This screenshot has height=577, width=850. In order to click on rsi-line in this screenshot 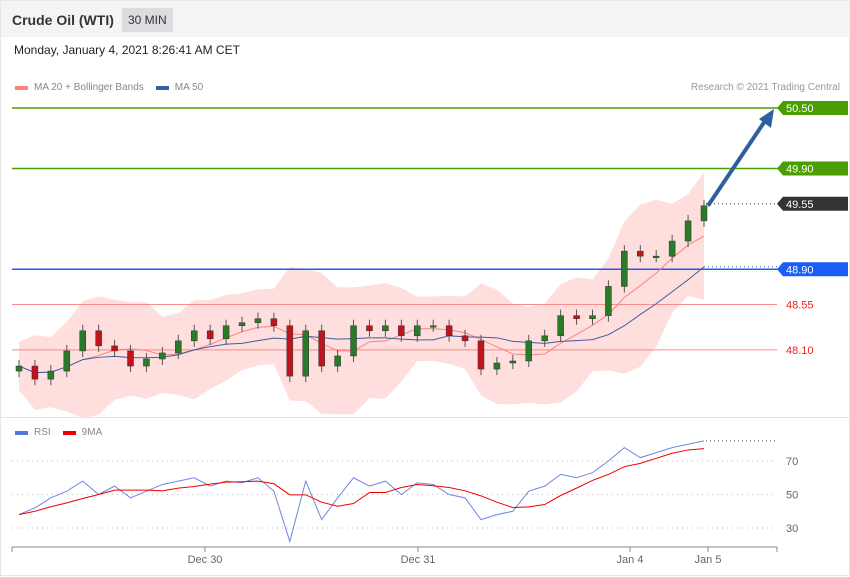, I will do `click(361, 492)`.